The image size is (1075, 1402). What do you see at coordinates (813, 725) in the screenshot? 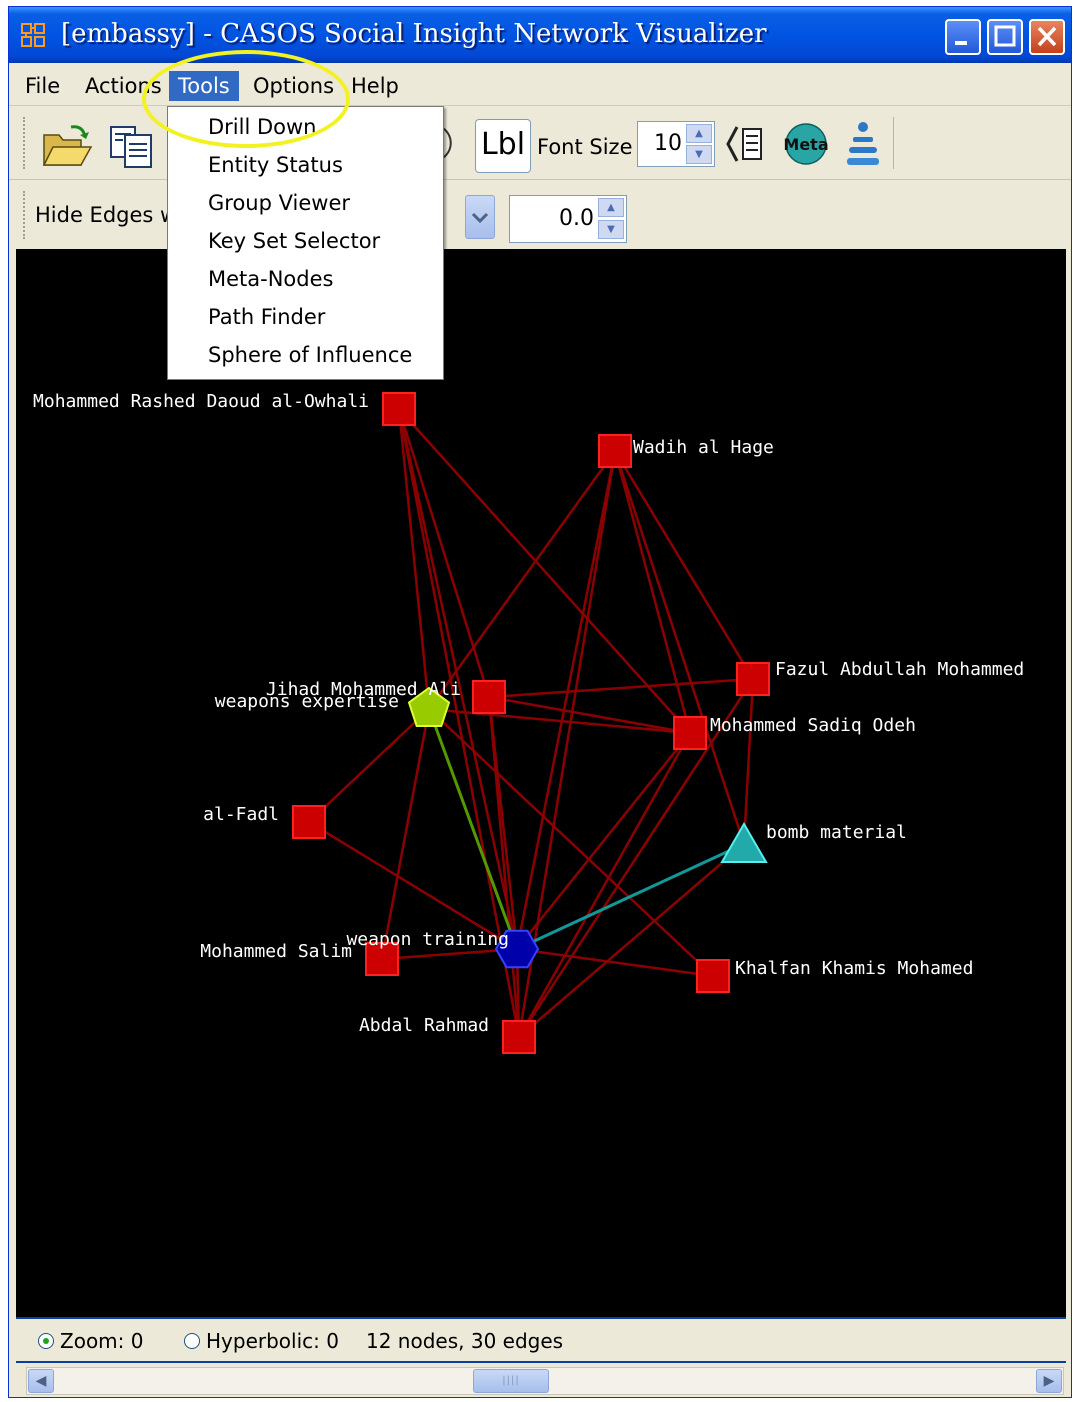
I see `node-label-odeh: Mohammed Sadiq Odeh` at bounding box center [813, 725].